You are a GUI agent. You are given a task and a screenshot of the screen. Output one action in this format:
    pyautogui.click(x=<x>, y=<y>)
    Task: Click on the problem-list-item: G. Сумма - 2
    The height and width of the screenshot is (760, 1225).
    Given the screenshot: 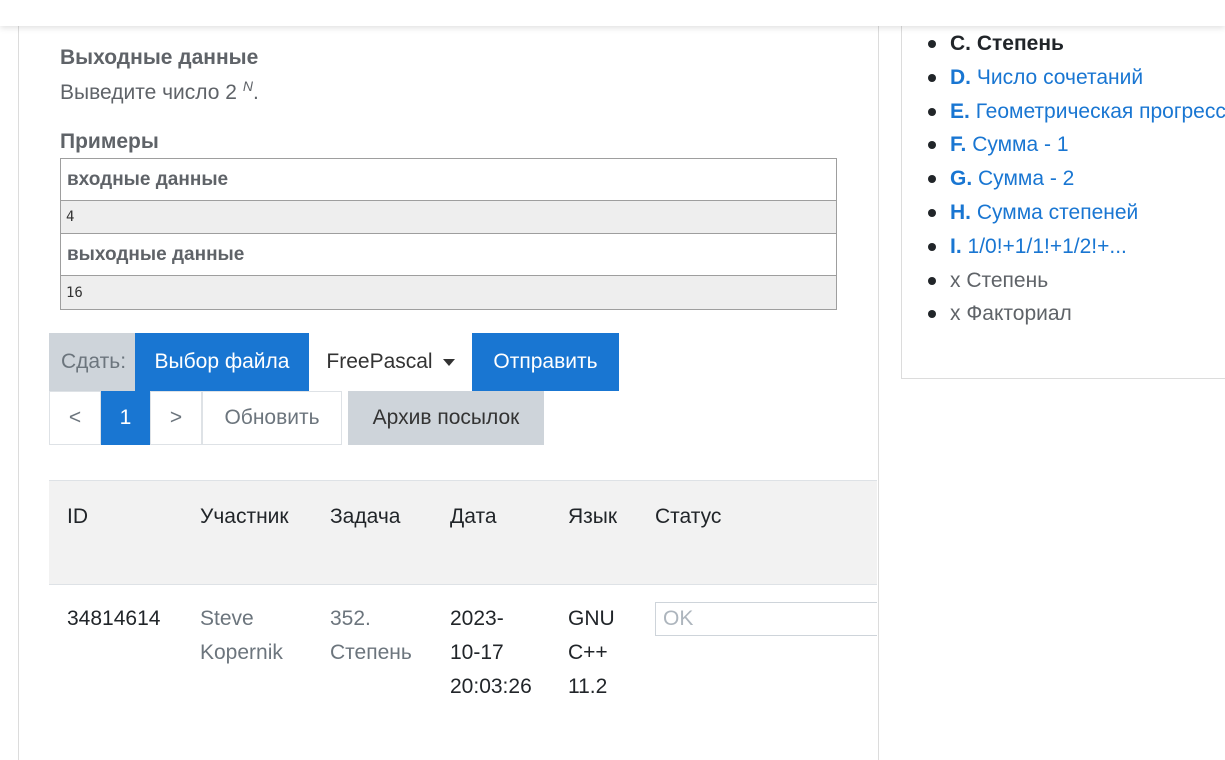 What is the action you would take?
    pyautogui.click(x=1076, y=182)
    